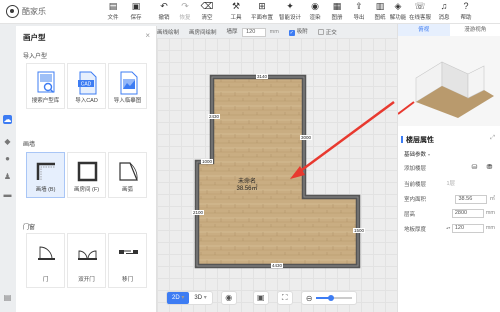 The image size is (500, 312). What do you see at coordinates (246, 182) in the screenshot?
I see `room-name: 未命名` at bounding box center [246, 182].